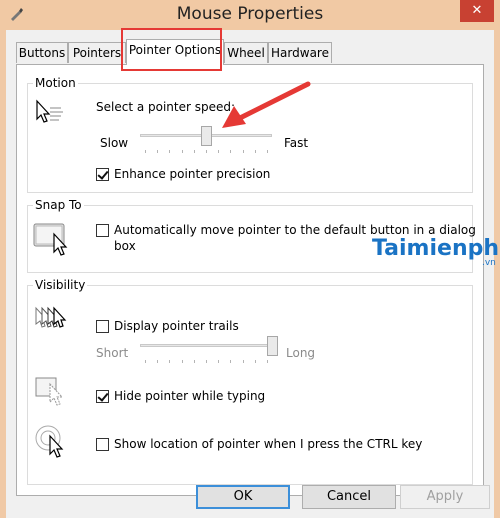  Describe the element at coordinates (58, 205) in the screenshot. I see `snap-to-group-label: Snap To` at that location.